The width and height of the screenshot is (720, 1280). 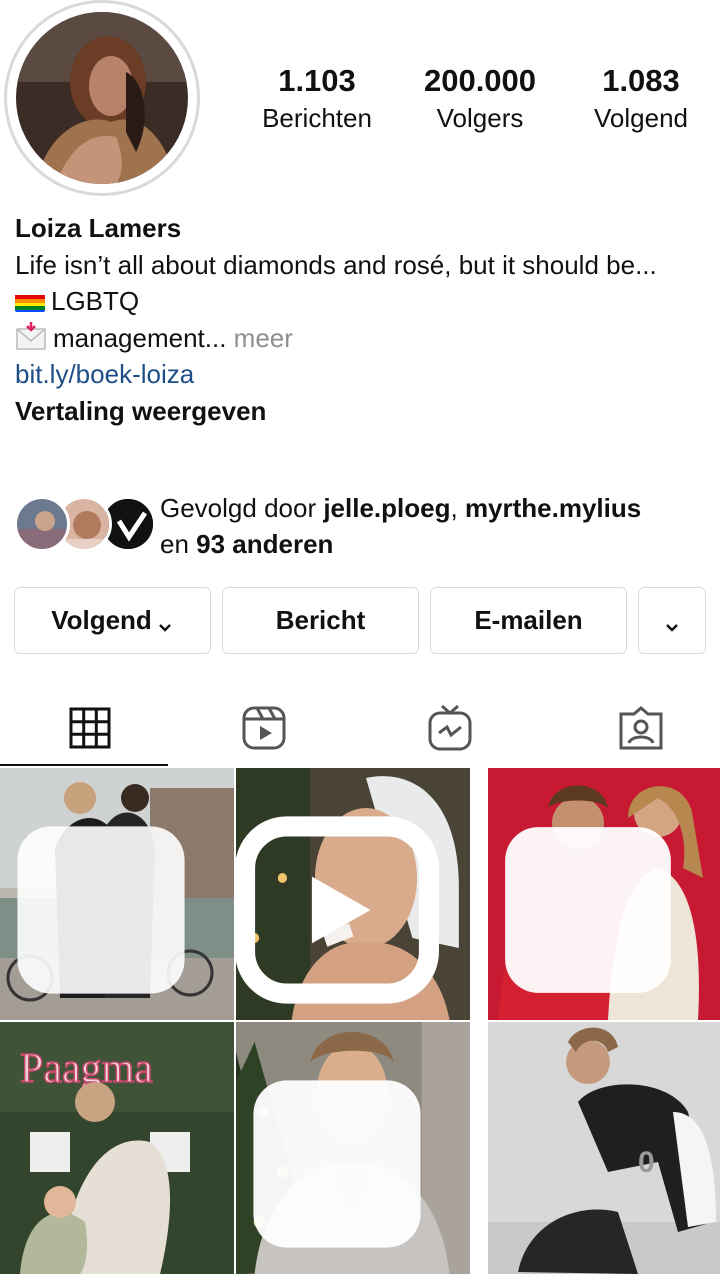 What do you see at coordinates (317, 118) in the screenshot?
I see `stat-posts-label: Berichten` at bounding box center [317, 118].